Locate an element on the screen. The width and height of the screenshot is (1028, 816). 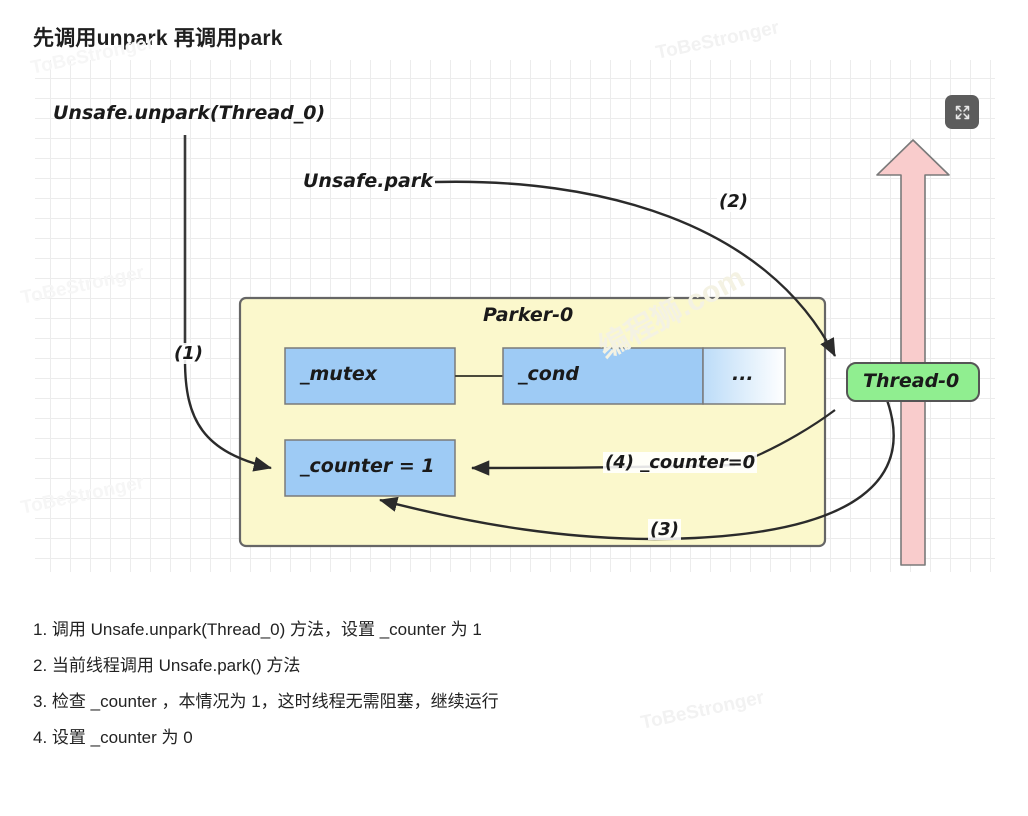
cond-label: _cond is located at coordinates (548, 374).